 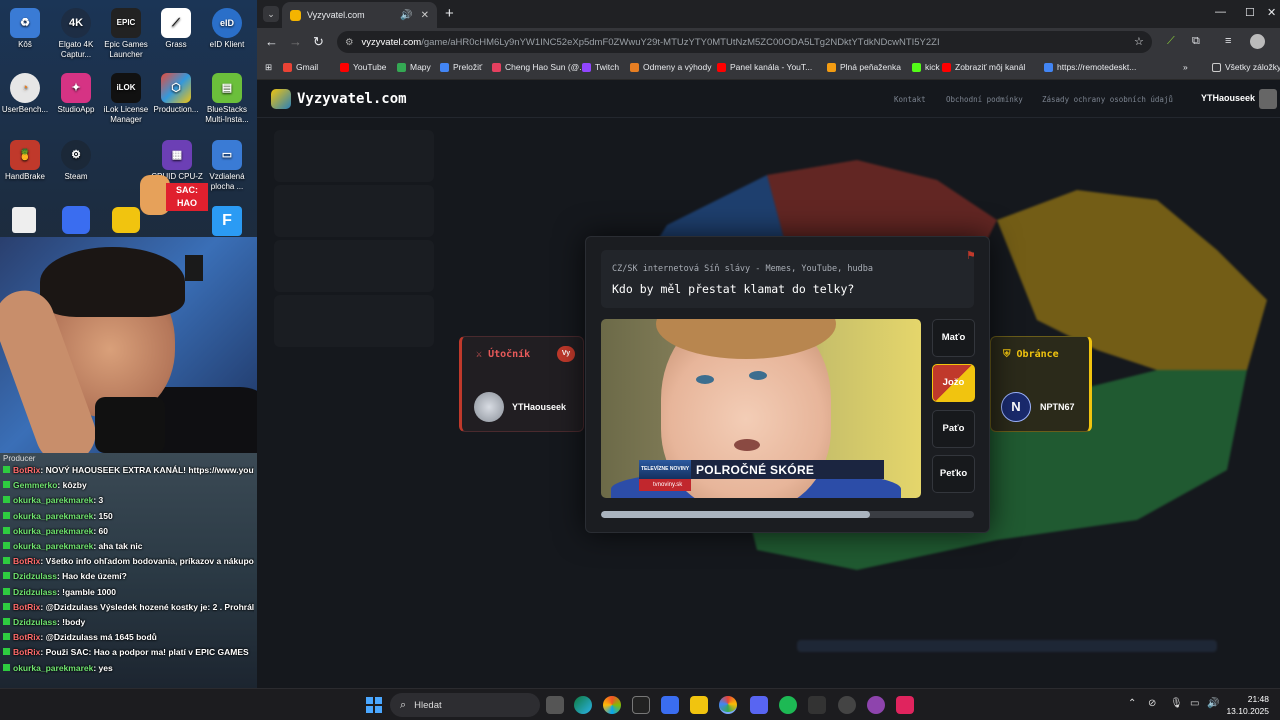 I want to click on bookmark-item: Preložiť, so click(x=461, y=67).